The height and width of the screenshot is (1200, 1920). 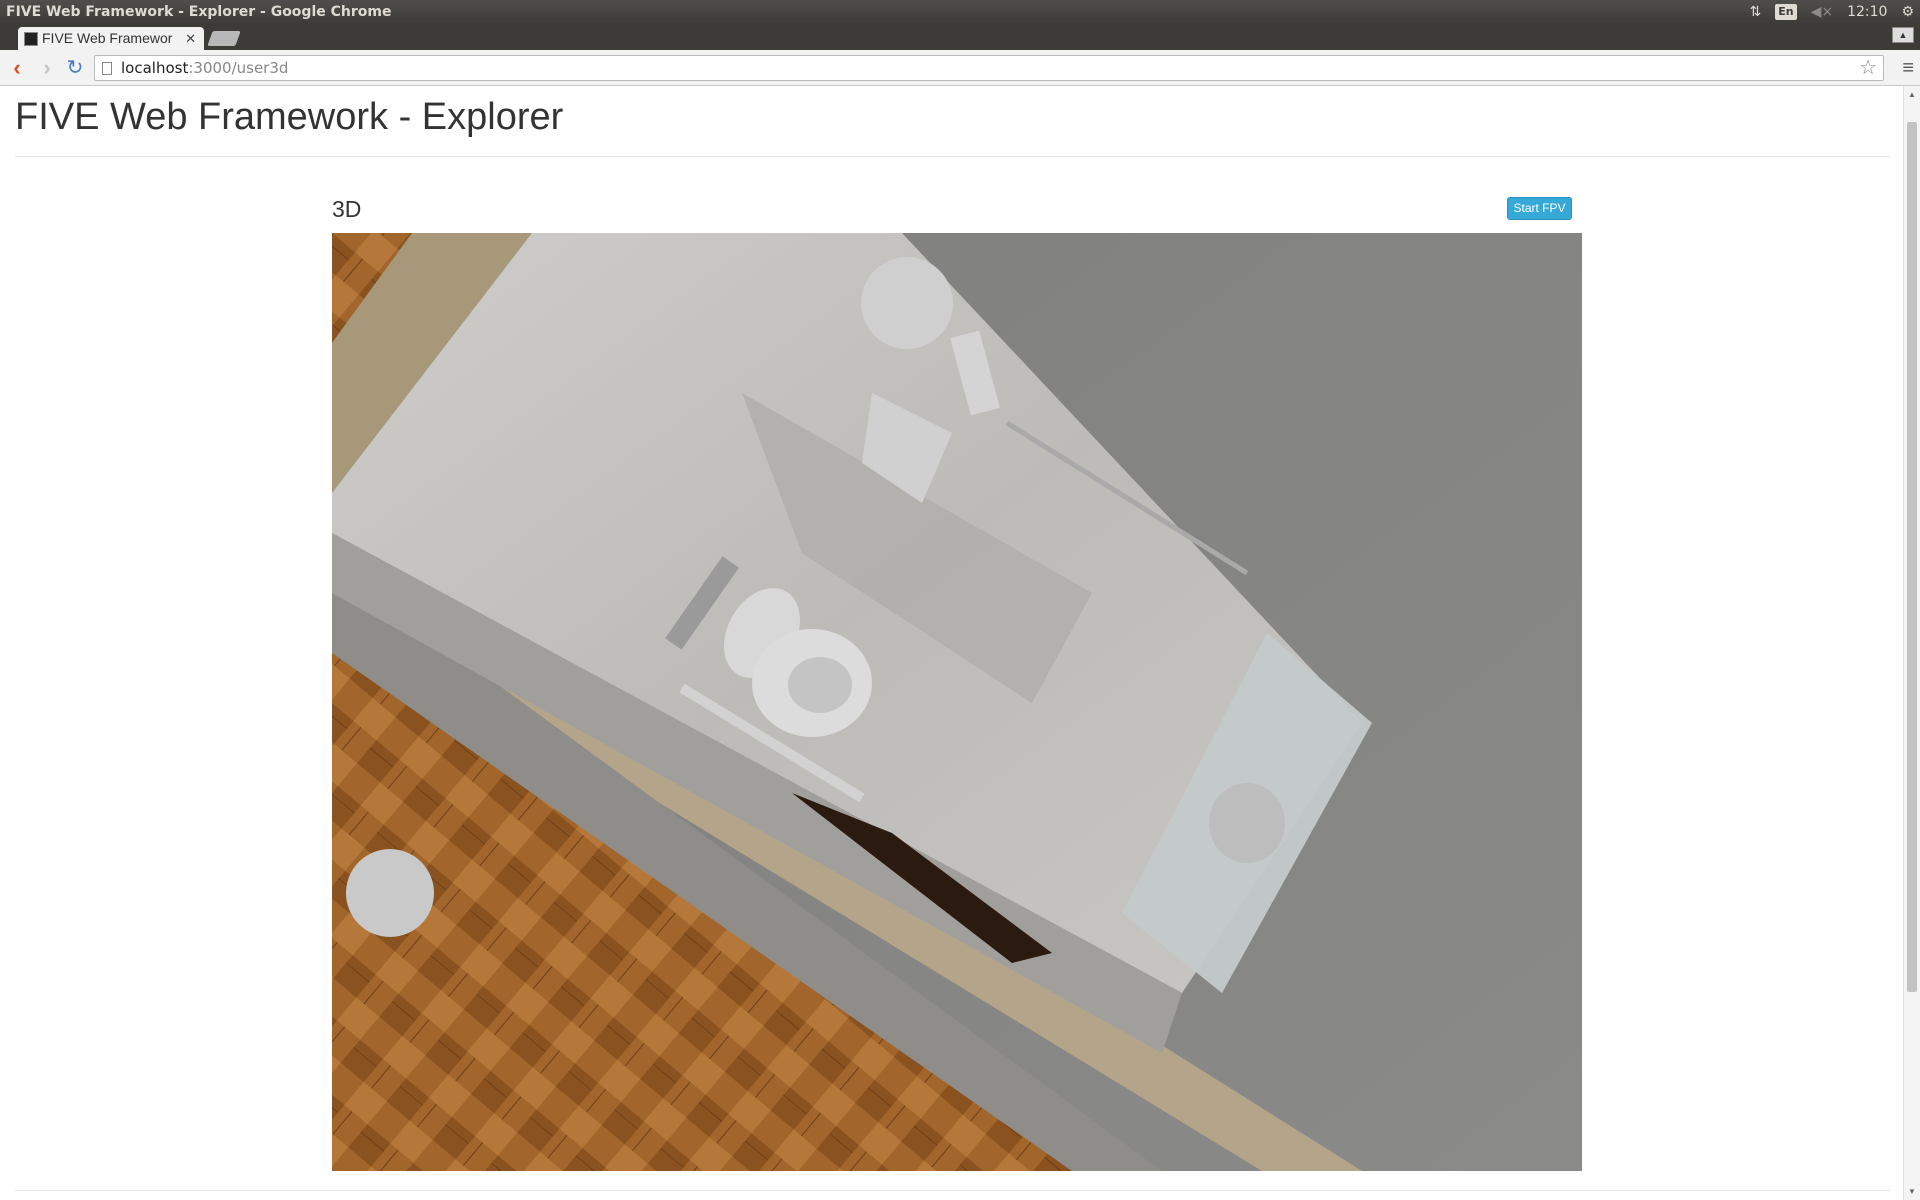 I want to click on address-bar: localhost:3000/user3d ☆, so click(x=989, y=68).